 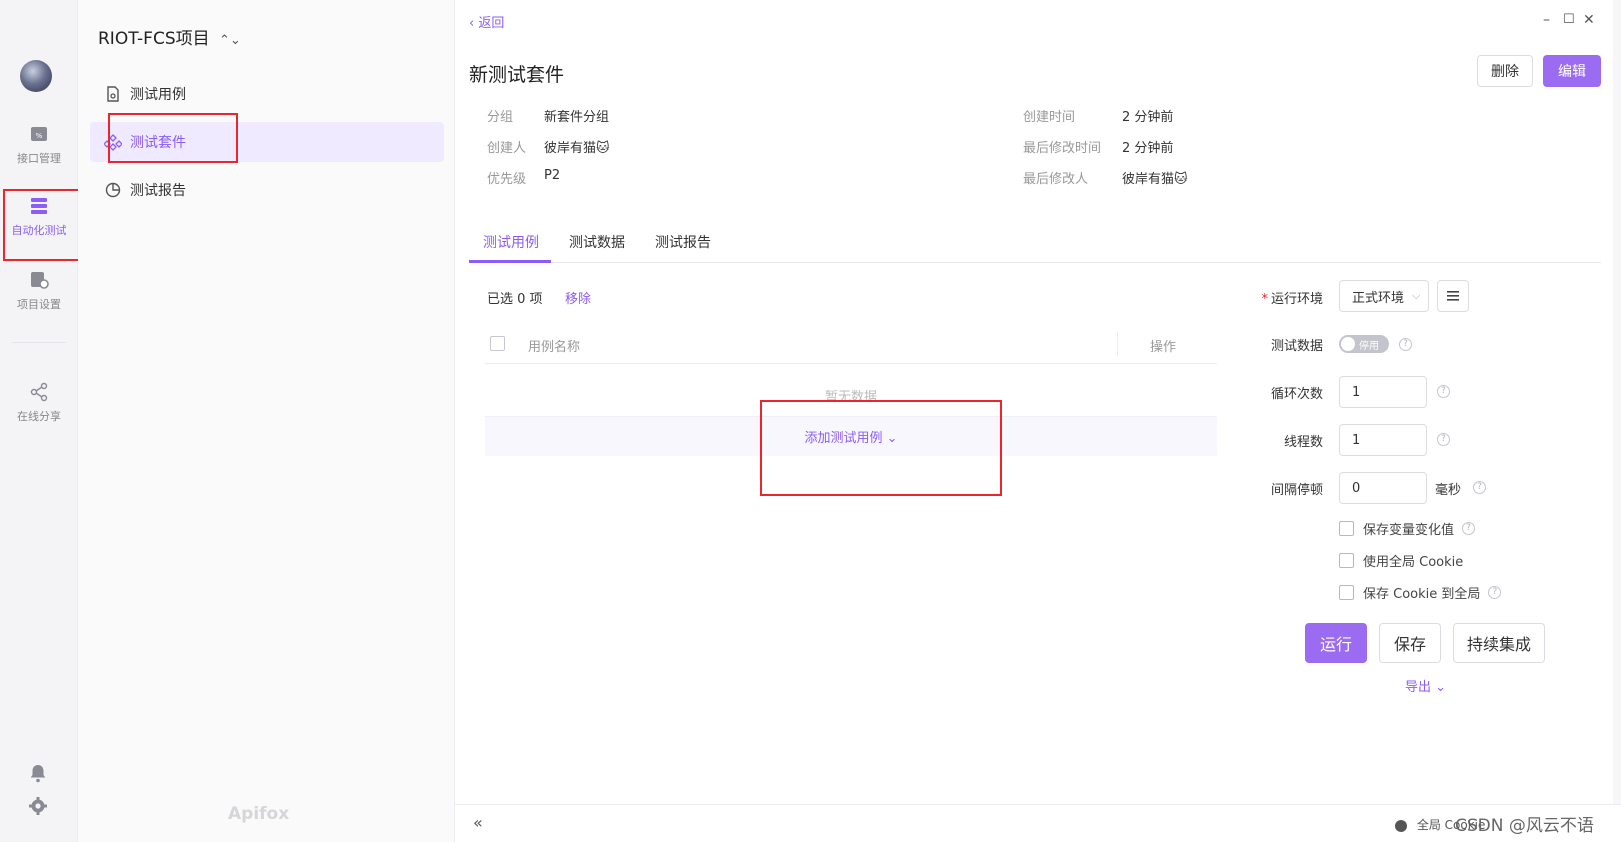 I want to click on required-marker: *, so click(x=1264, y=299).